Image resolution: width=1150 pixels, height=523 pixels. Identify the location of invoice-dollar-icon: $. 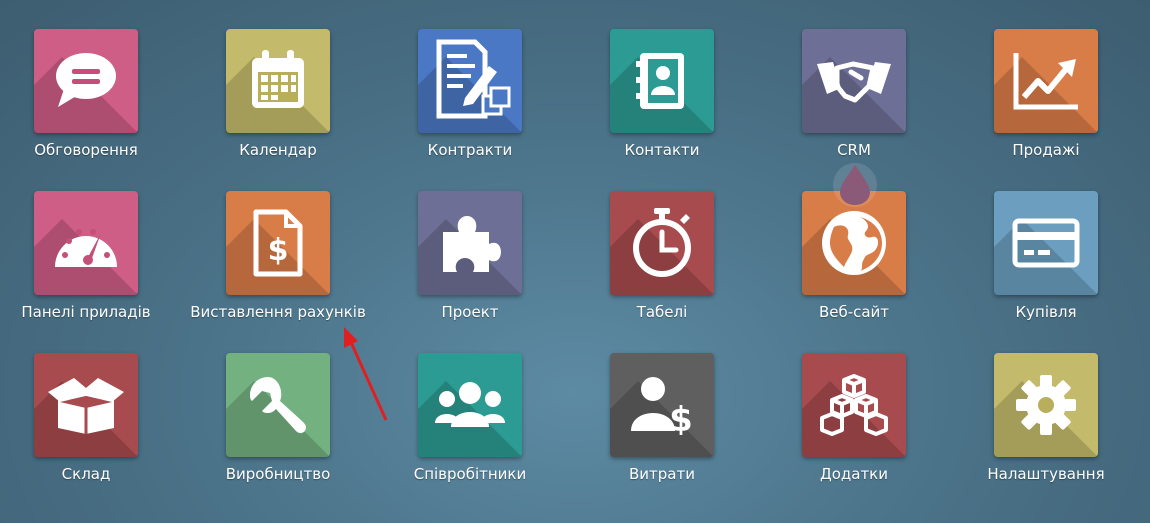
(278, 243).